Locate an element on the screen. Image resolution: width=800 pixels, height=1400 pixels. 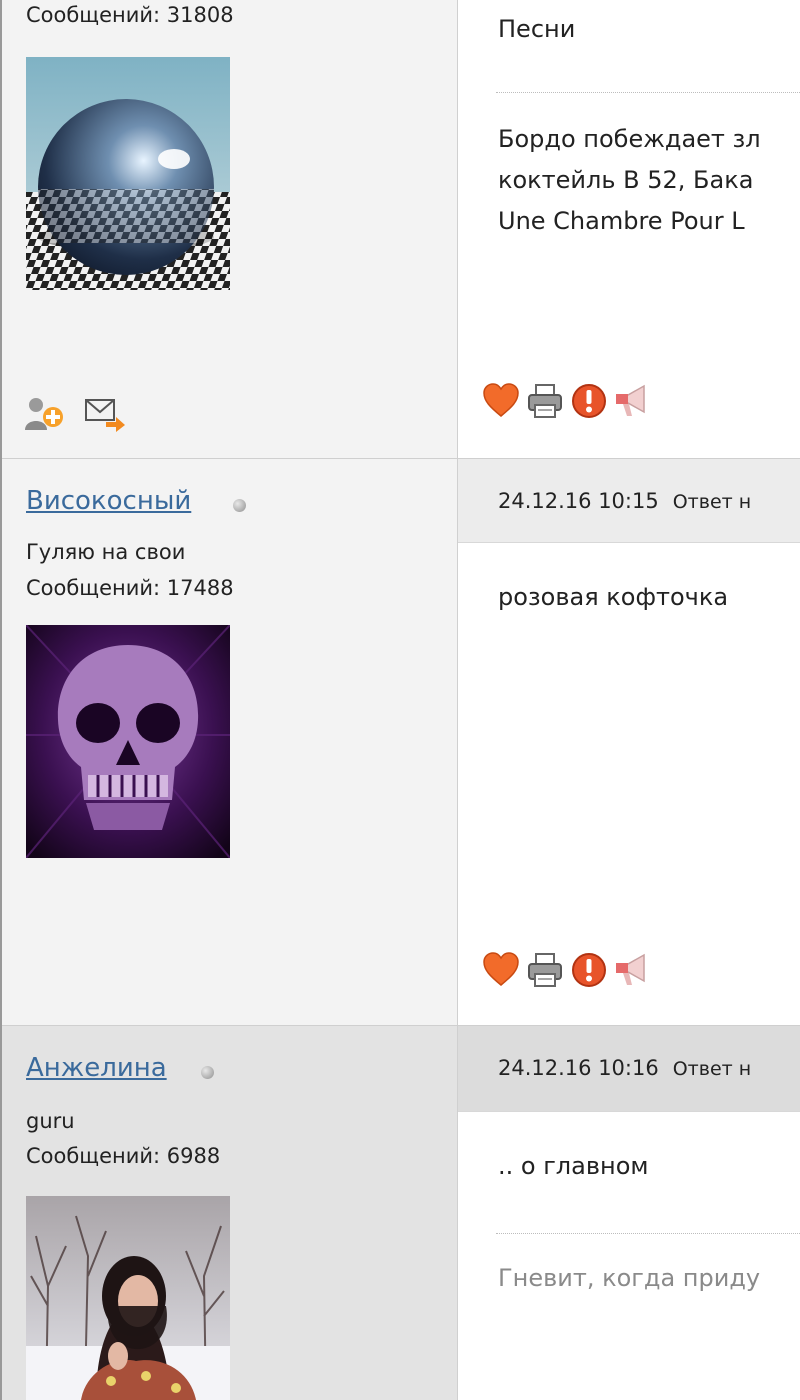
post-meta: 24.12.16 10:16 Ответ н is located at coordinates (624, 1068).